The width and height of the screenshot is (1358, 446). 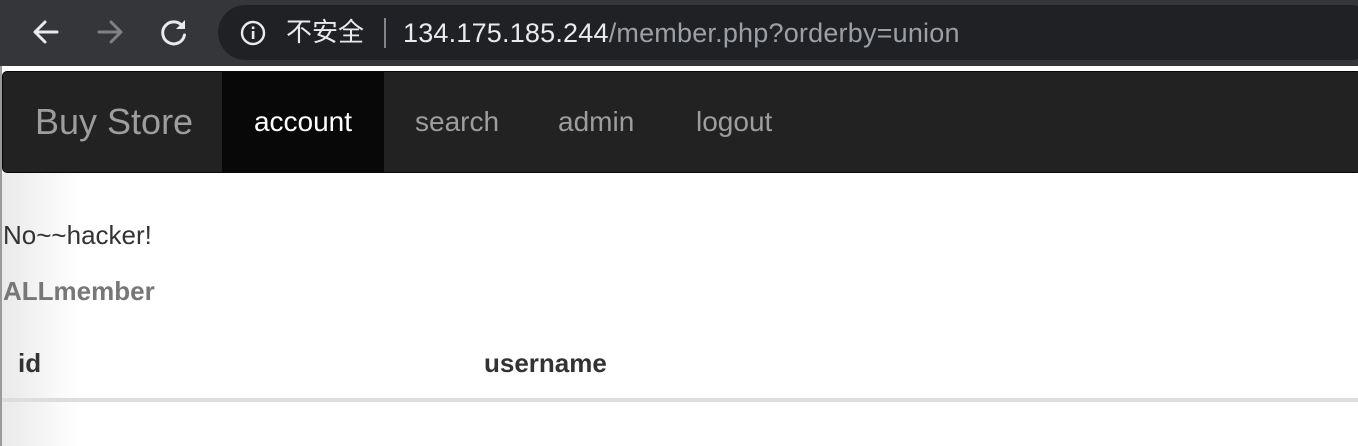 I want to click on nav-item-account: account, so click(x=303, y=122).